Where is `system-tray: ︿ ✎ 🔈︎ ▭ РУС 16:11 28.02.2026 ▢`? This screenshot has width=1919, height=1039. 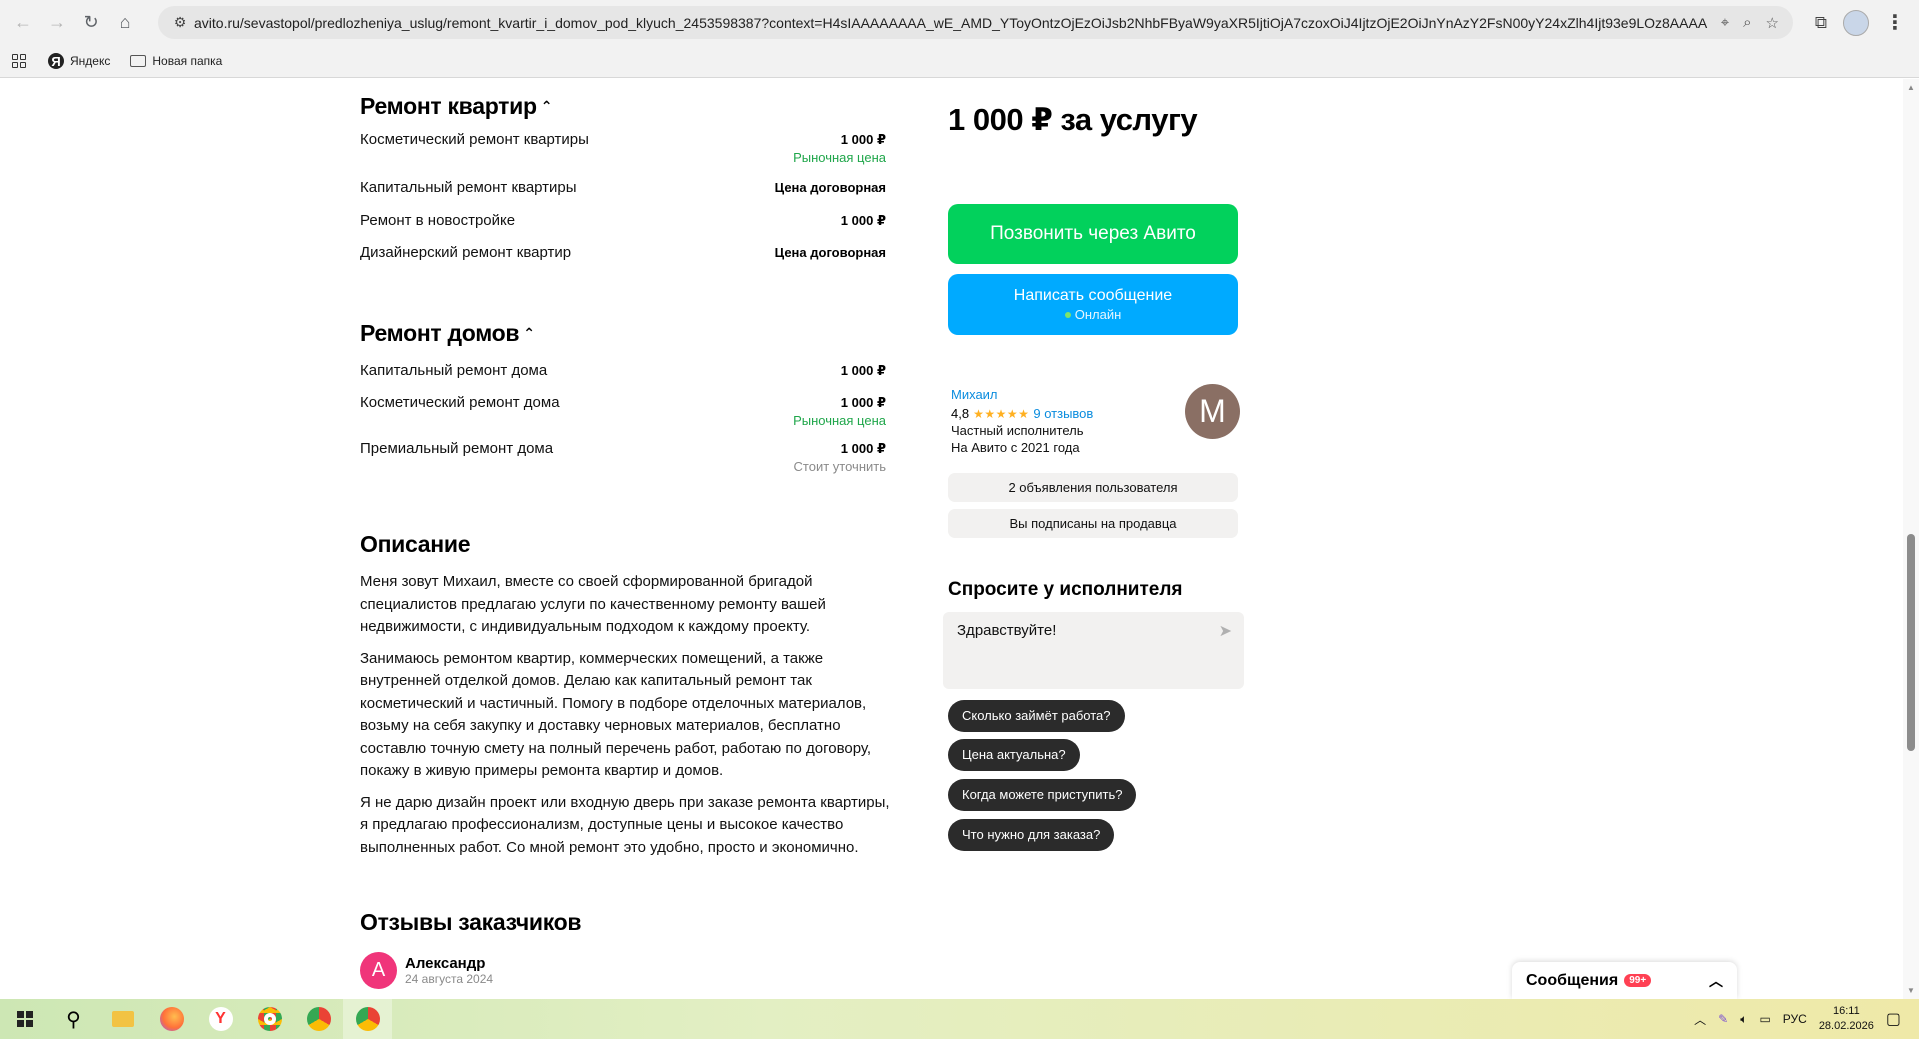
system-tray: ︿ ✎ 🔈︎ ▭ РУС 16:11 28.02.2026 ▢ is located at coordinates (1806, 1019).